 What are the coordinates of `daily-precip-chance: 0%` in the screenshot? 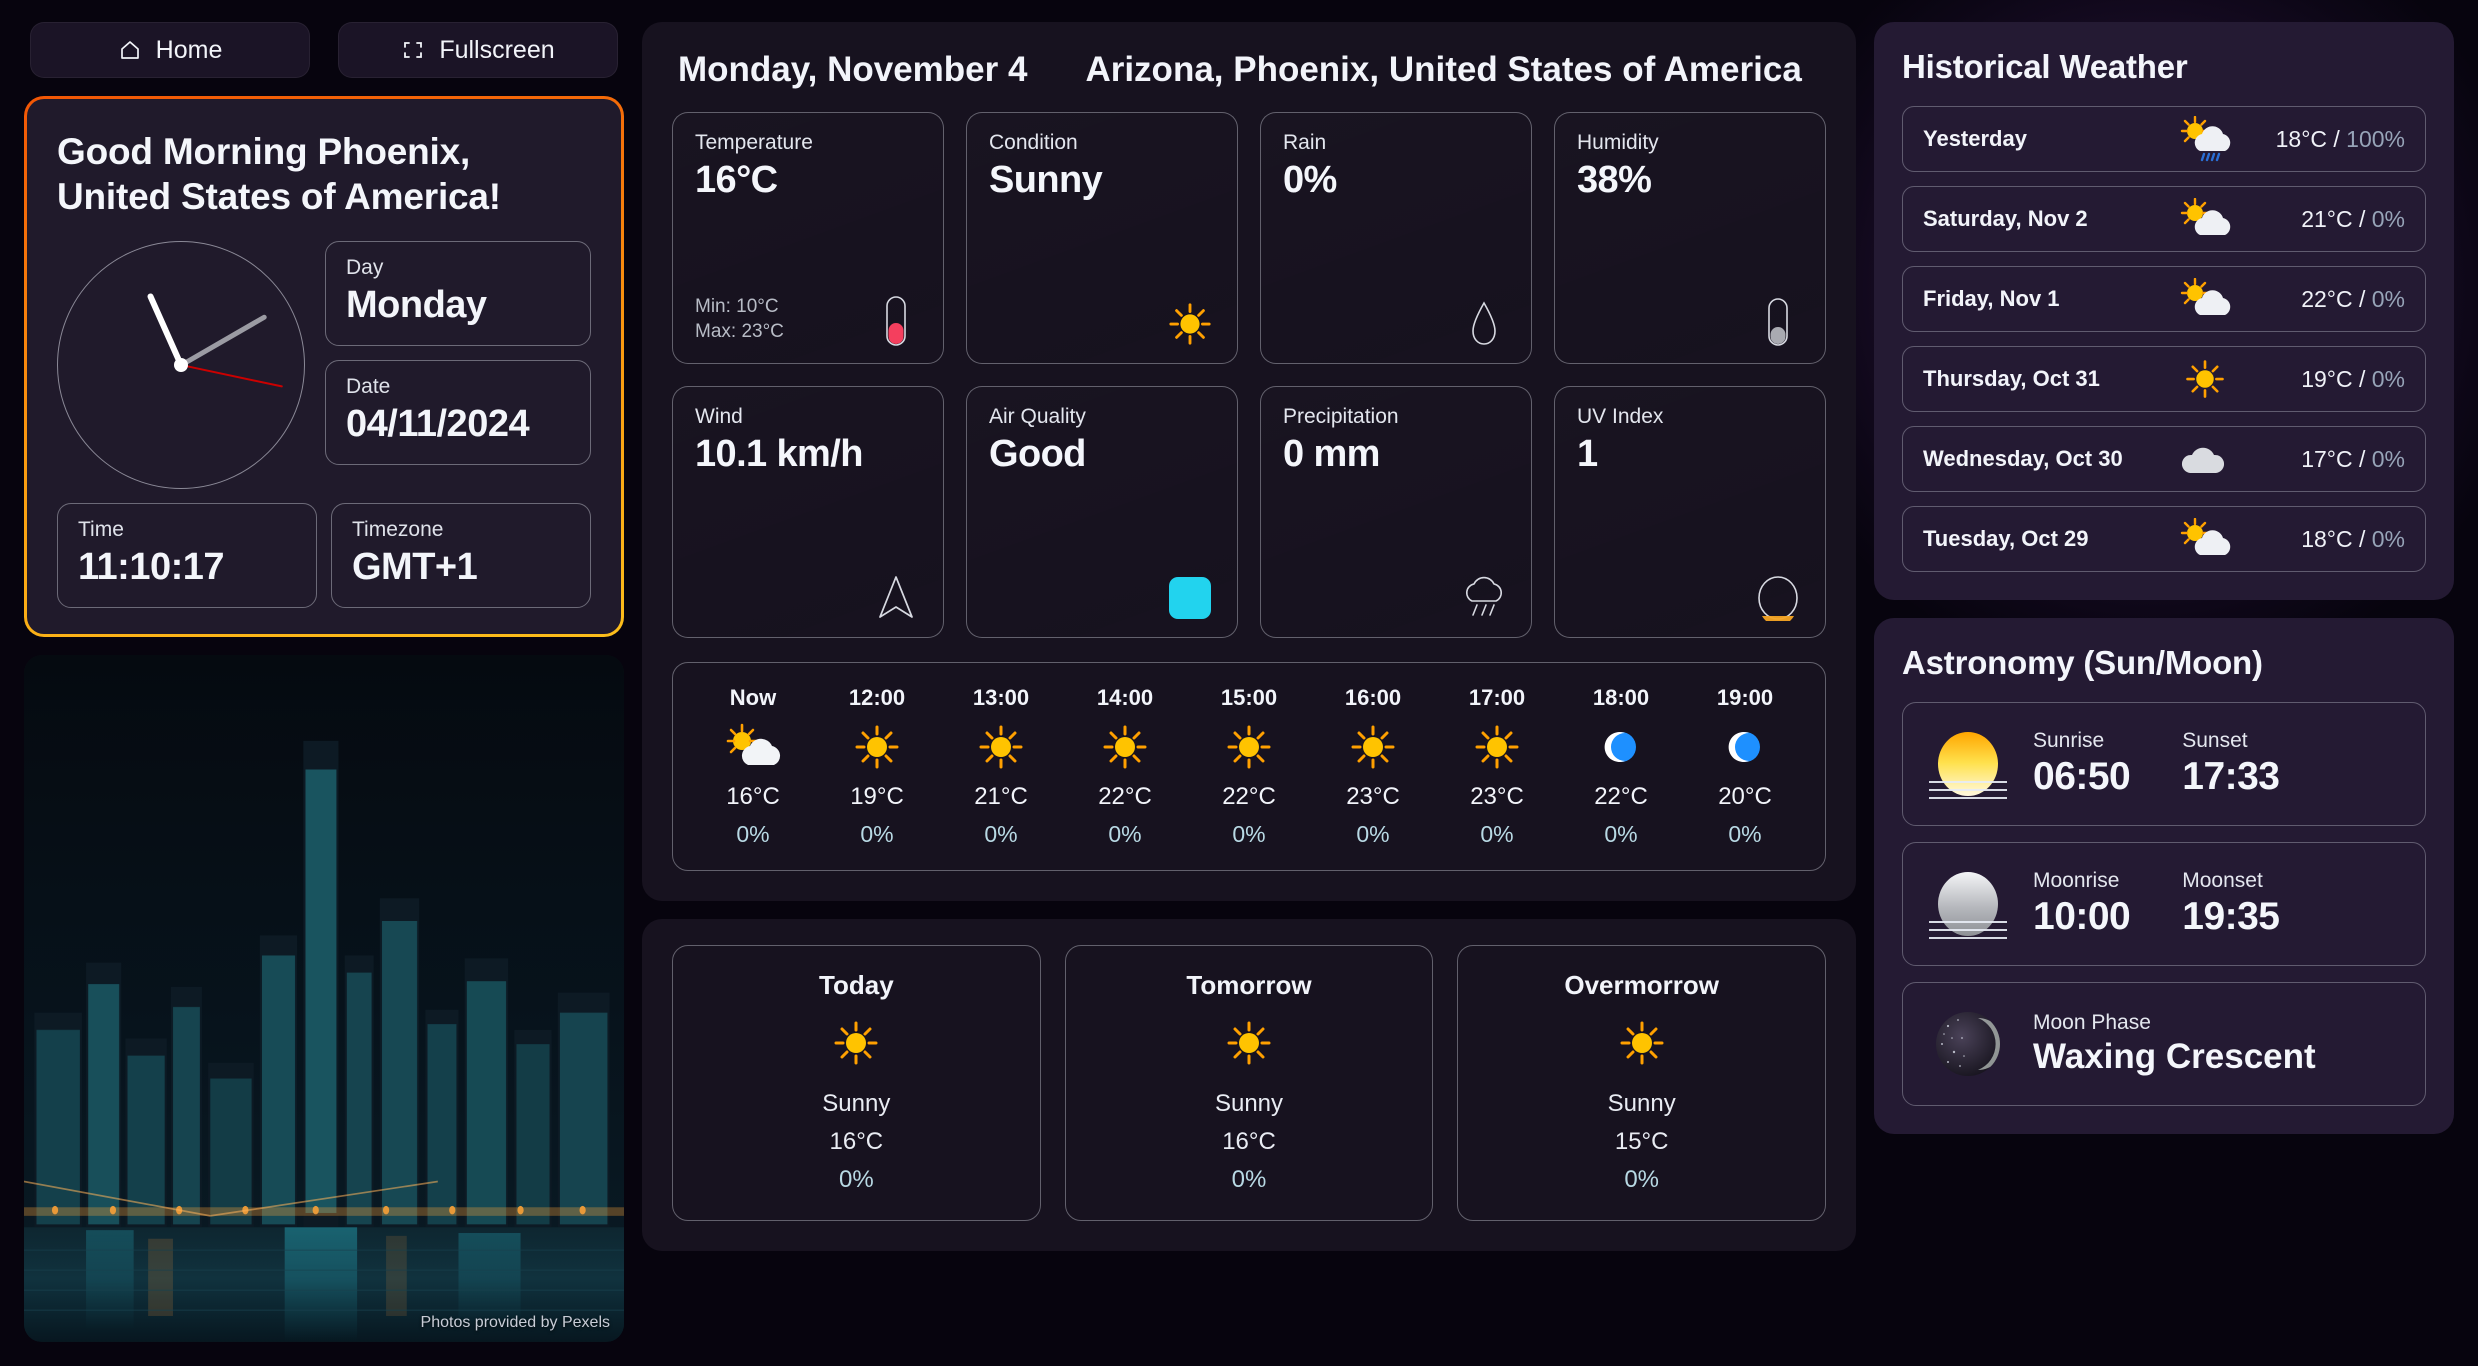 It's located at (1642, 1179).